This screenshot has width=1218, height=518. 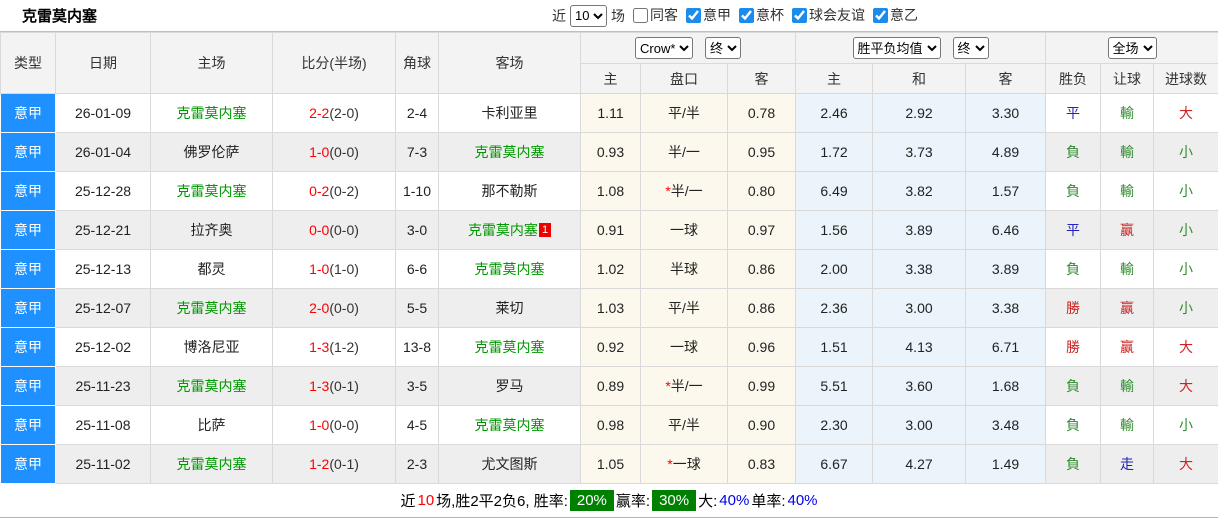 What do you see at coordinates (588, 16) in the screenshot?
I see `recent-count-select: 10` at bounding box center [588, 16].